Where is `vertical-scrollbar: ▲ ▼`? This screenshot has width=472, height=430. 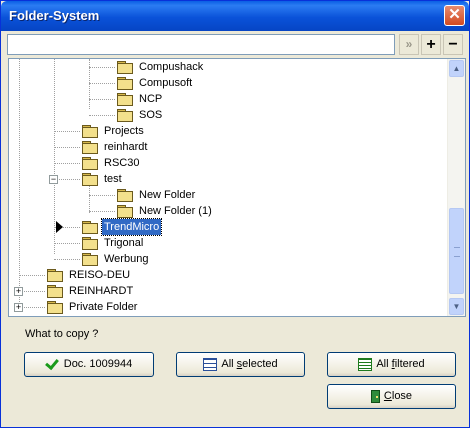
vertical-scrollbar: ▲ ▼ is located at coordinates (456, 187).